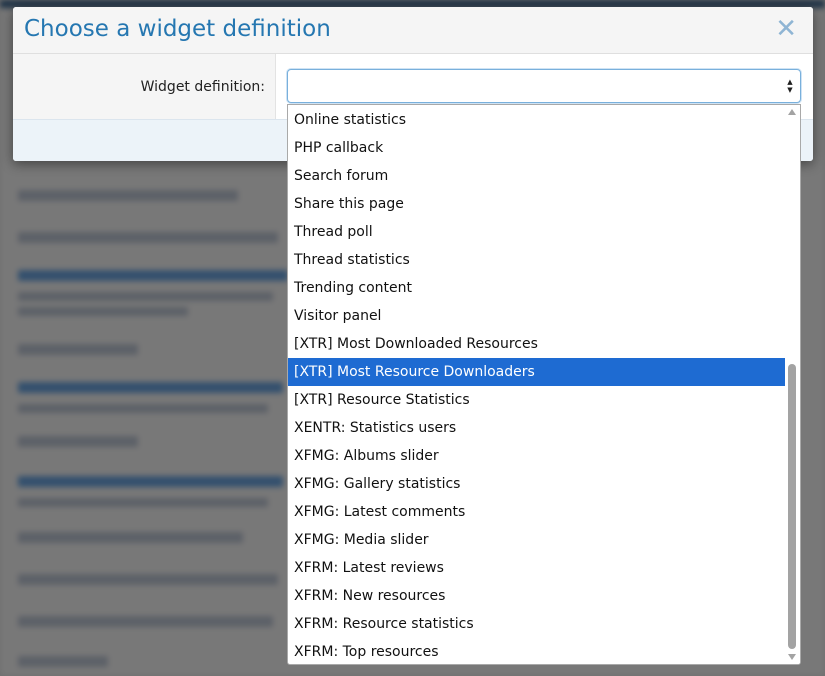 This screenshot has height=676, width=825. What do you see at coordinates (537, 540) in the screenshot?
I see `dropdown-option: XFMG: Media slider` at bounding box center [537, 540].